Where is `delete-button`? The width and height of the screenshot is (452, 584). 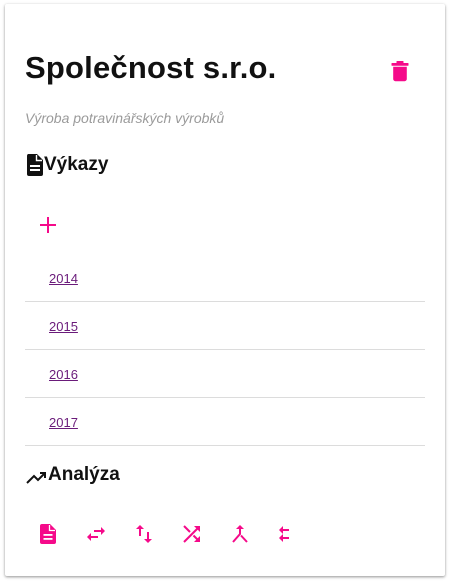 delete-button is located at coordinates (400, 71).